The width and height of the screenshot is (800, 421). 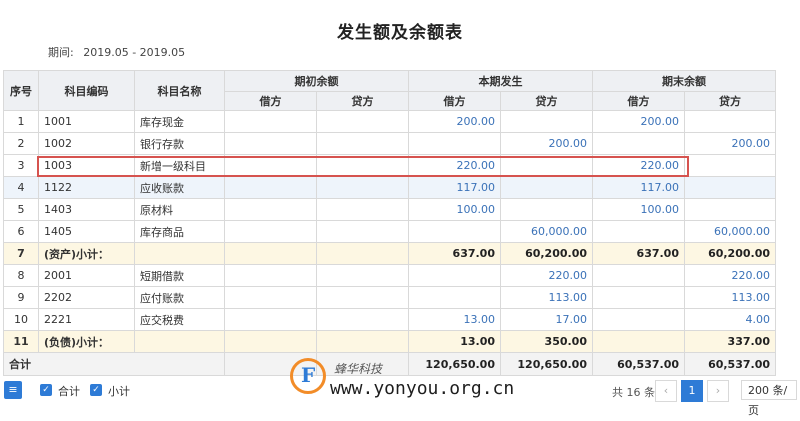 I want to click on col-closing-credit: 贷方, so click(x=730, y=101).